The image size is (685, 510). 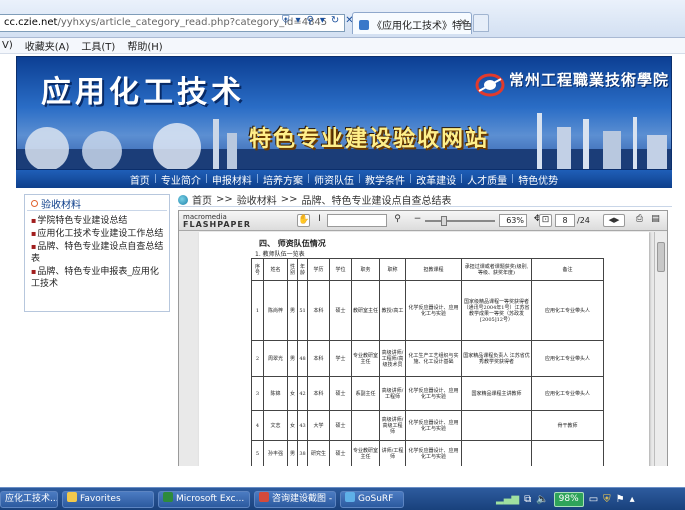 What do you see at coordinates (334, 179) in the screenshot?
I see `nav-item-faculty: 师资队伍` at bounding box center [334, 179].